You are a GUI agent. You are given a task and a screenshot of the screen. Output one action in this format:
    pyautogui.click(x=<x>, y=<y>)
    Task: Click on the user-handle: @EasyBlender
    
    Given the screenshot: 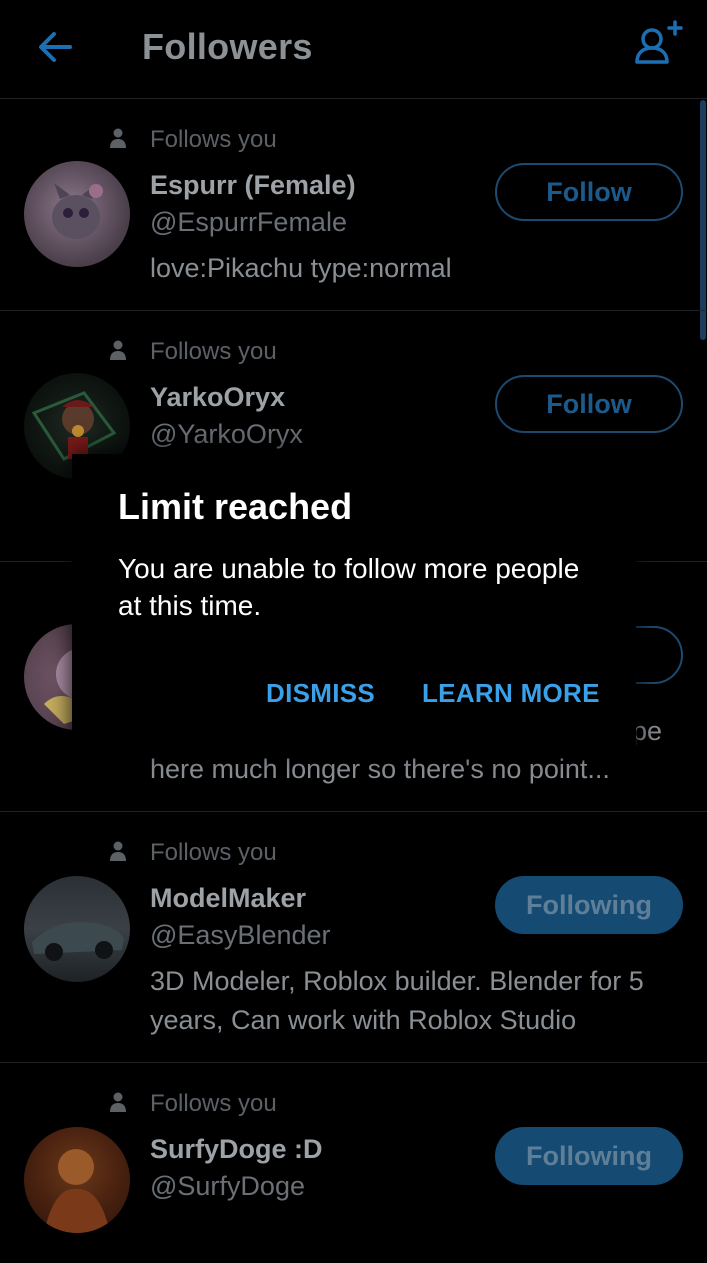 What is the action you would take?
    pyautogui.click(x=240, y=935)
    